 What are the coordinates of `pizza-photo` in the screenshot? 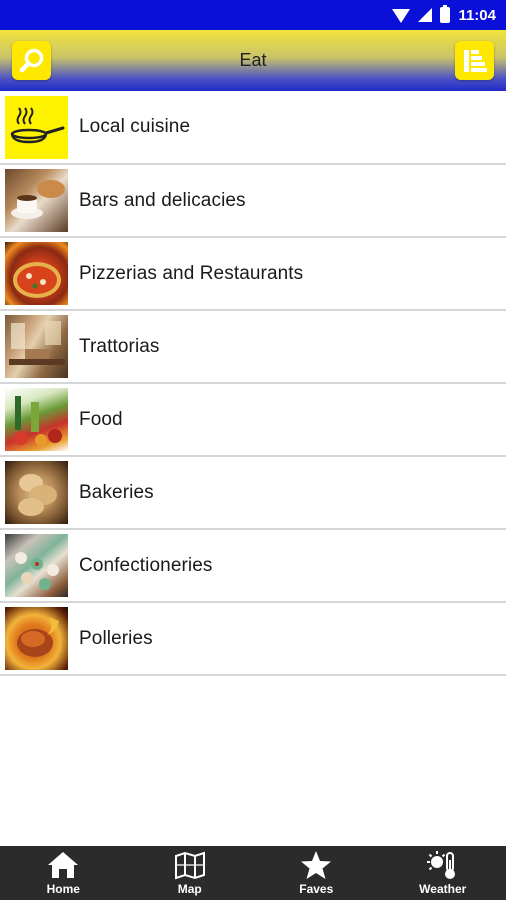 It's located at (36, 273).